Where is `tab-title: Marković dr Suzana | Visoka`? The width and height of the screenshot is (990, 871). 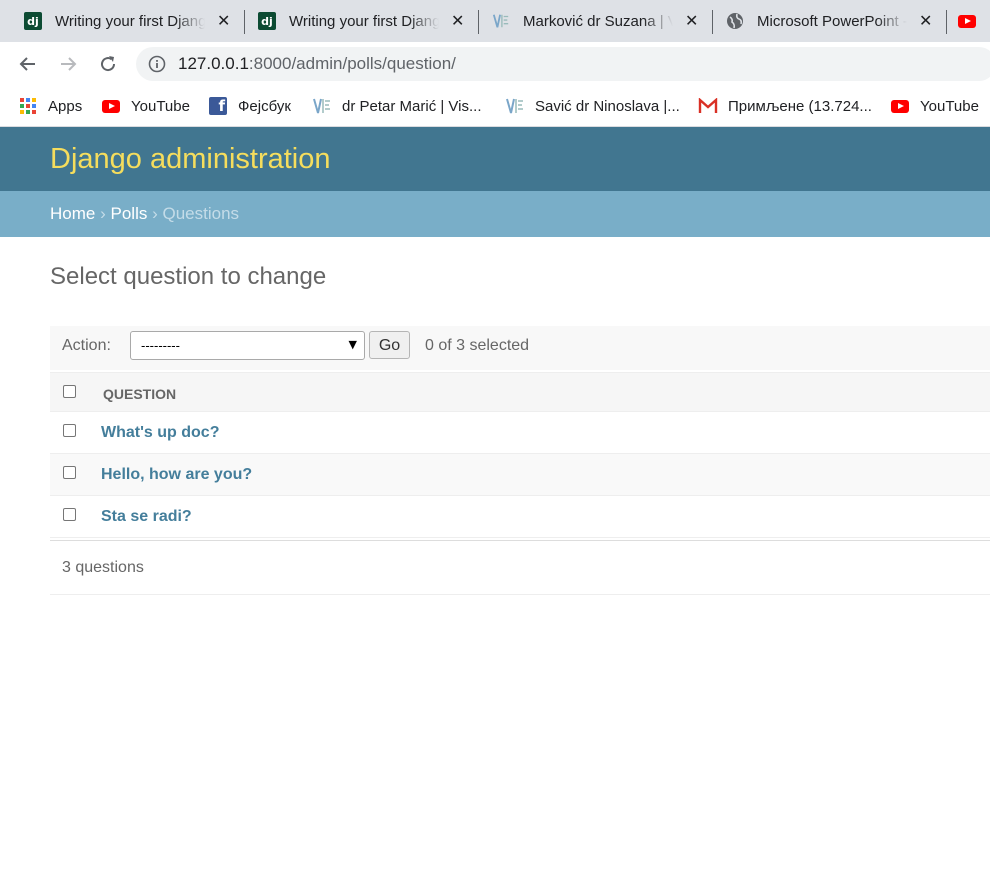 tab-title: Marković dr Suzana | Visoka is located at coordinates (598, 21).